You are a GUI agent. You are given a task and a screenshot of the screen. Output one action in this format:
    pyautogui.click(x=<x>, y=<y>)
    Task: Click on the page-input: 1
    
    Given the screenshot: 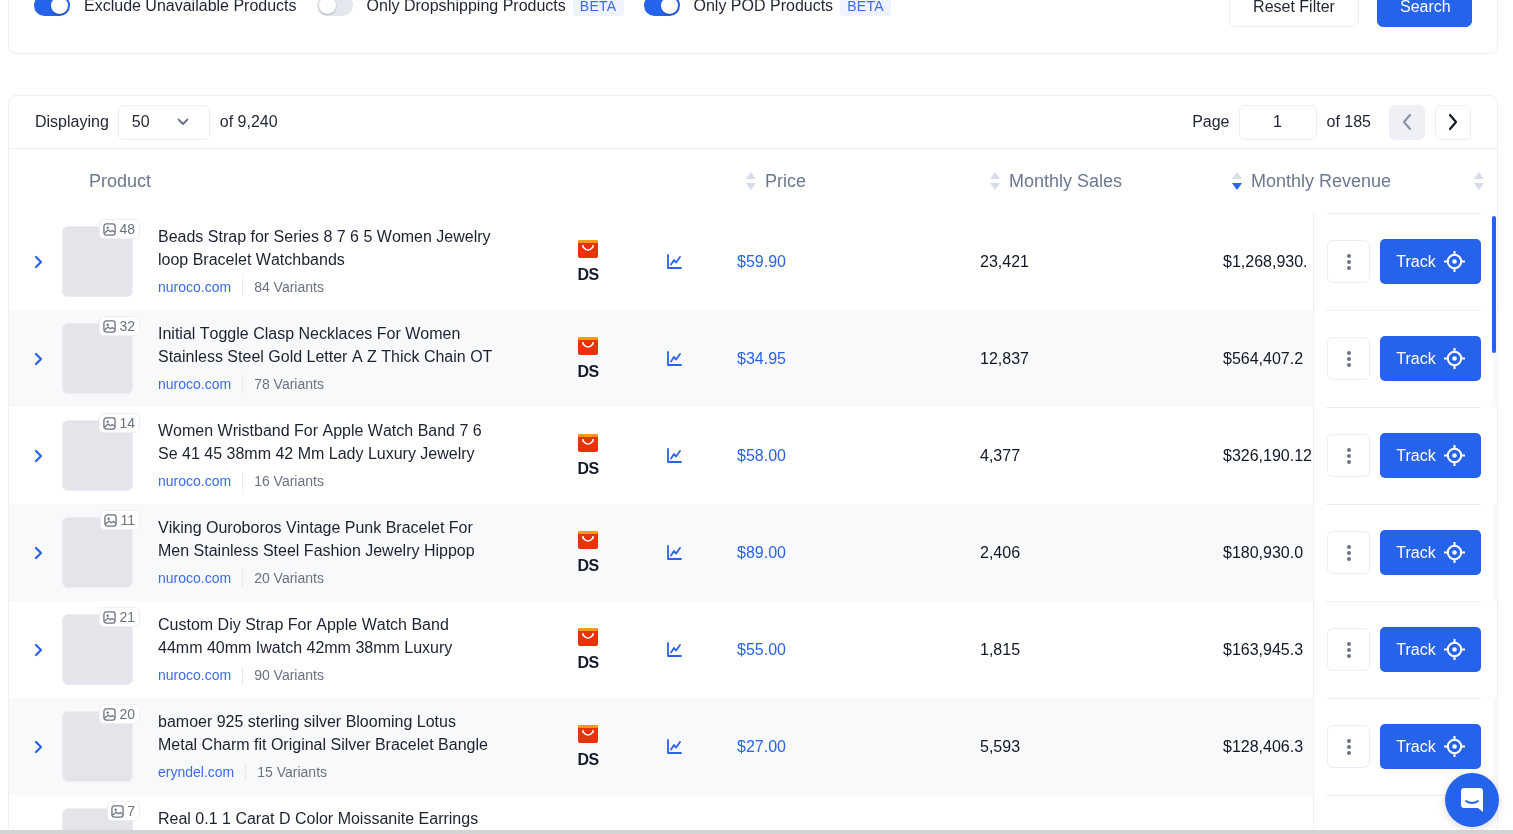 What is the action you would take?
    pyautogui.click(x=1277, y=122)
    